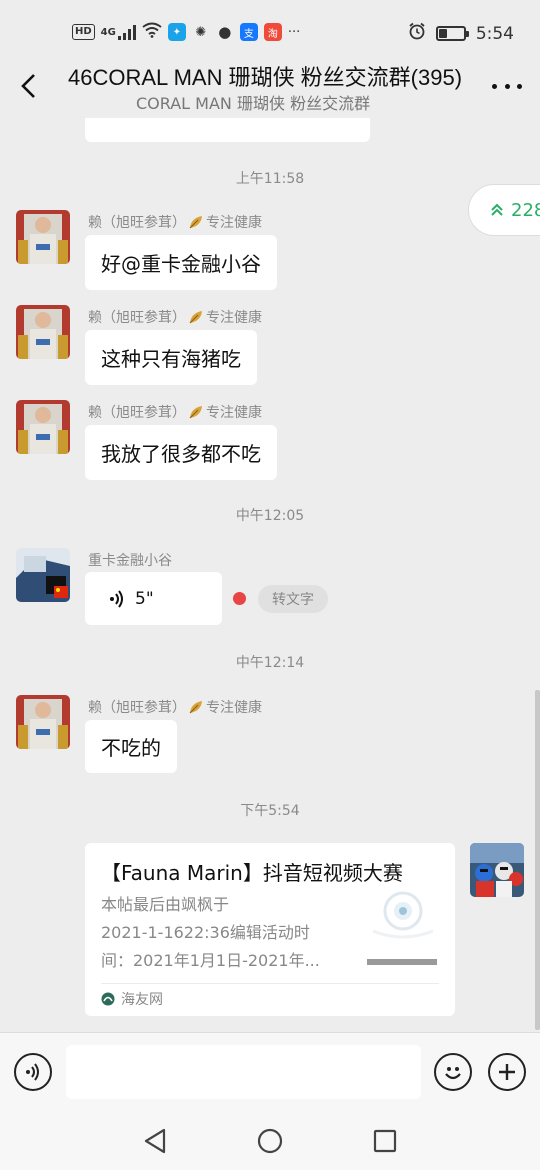 Image resolution: width=540 pixels, height=1170 pixels. What do you see at coordinates (270, 983) in the screenshot?
I see `link-card-divider` at bounding box center [270, 983].